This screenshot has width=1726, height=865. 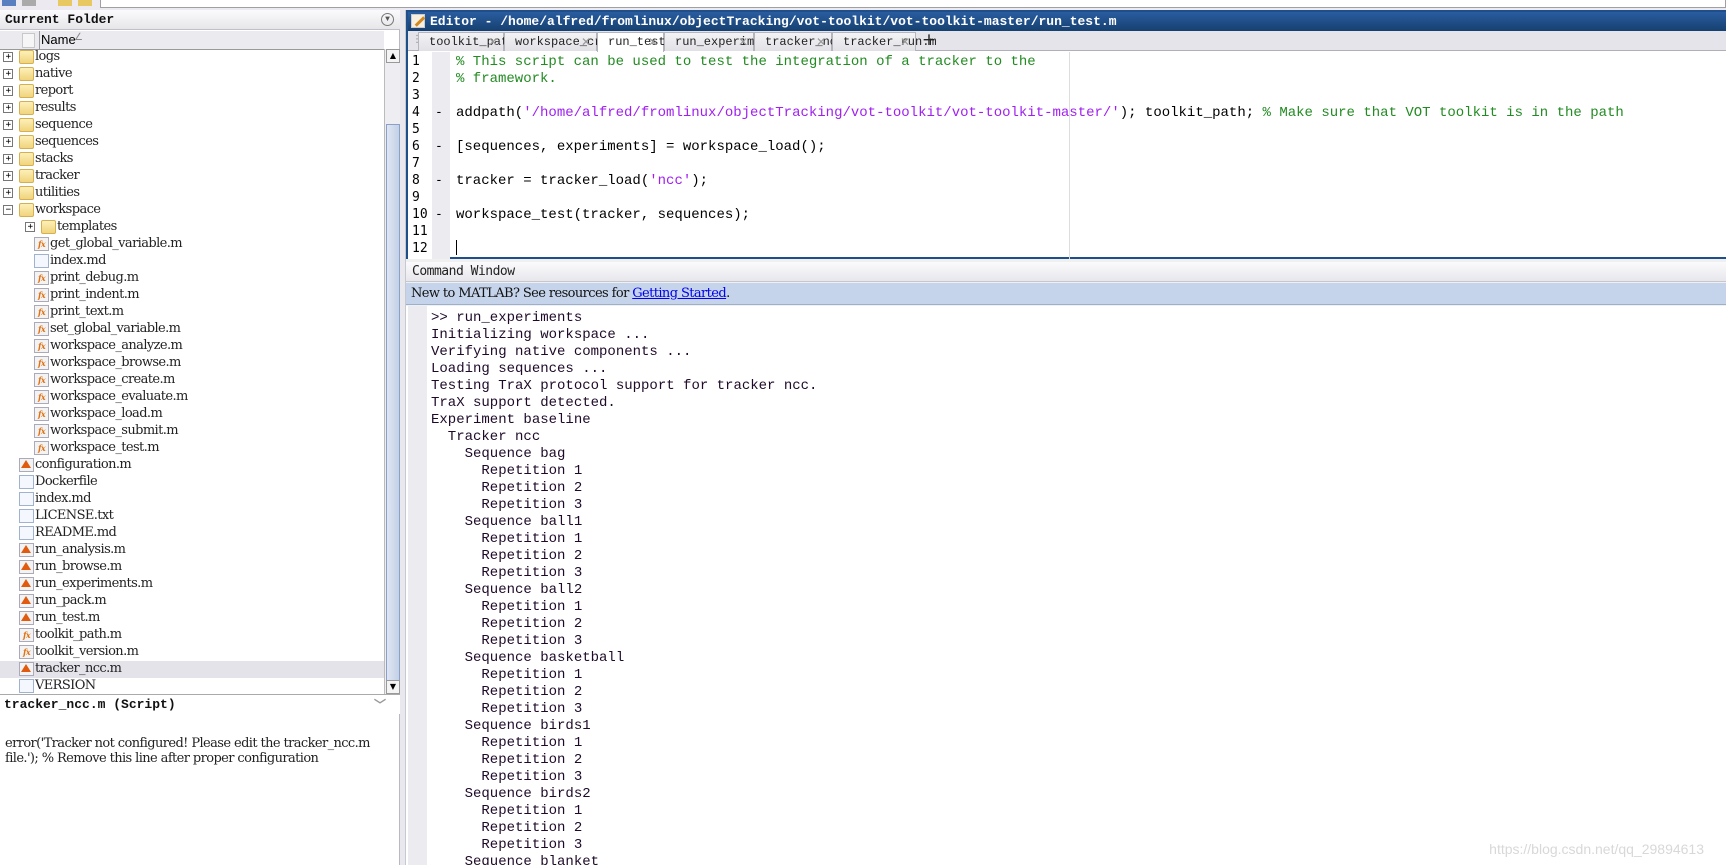 What do you see at coordinates (192, 550) in the screenshot?
I see `file-tree-item: run_analysis.m` at bounding box center [192, 550].